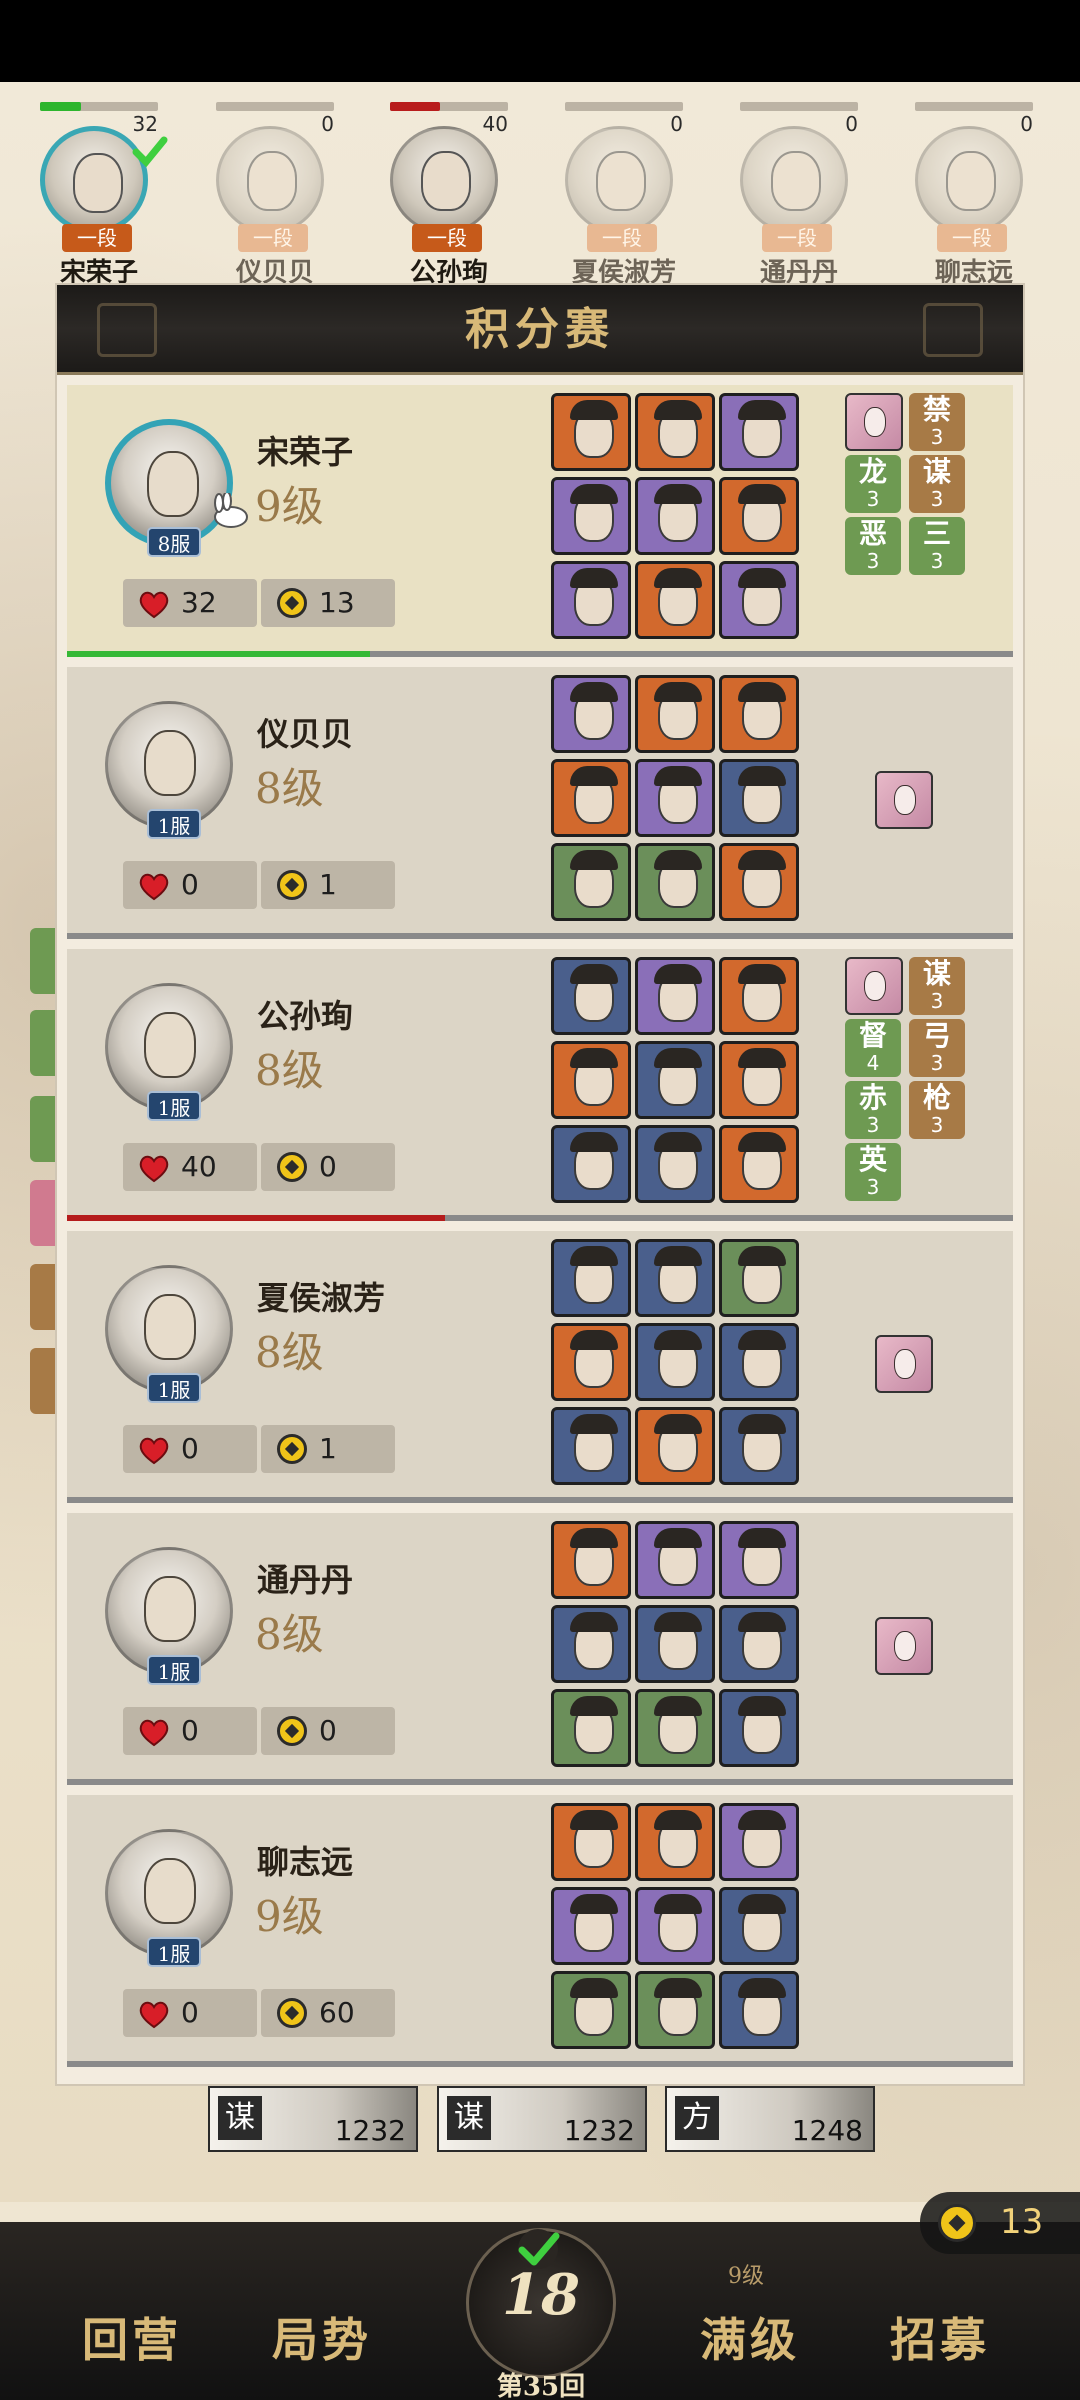 The height and width of the screenshot is (2400, 1080). Describe the element at coordinates (430, 192) in the screenshot. I see `strip-player: 40 一段 公孙珣` at that location.